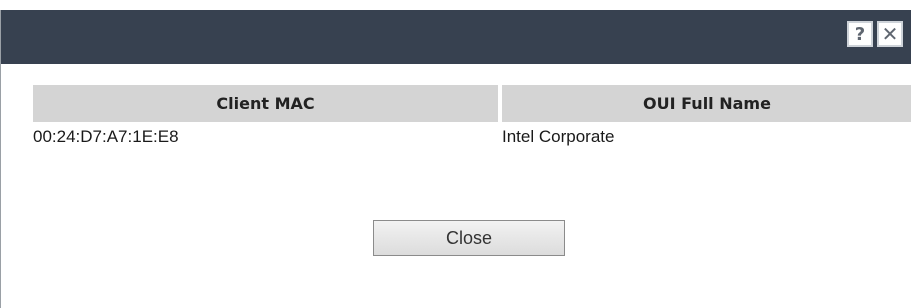 This screenshot has height=308, width=911. Describe the element at coordinates (890, 34) in the screenshot. I see `close-icon: ✕` at that location.